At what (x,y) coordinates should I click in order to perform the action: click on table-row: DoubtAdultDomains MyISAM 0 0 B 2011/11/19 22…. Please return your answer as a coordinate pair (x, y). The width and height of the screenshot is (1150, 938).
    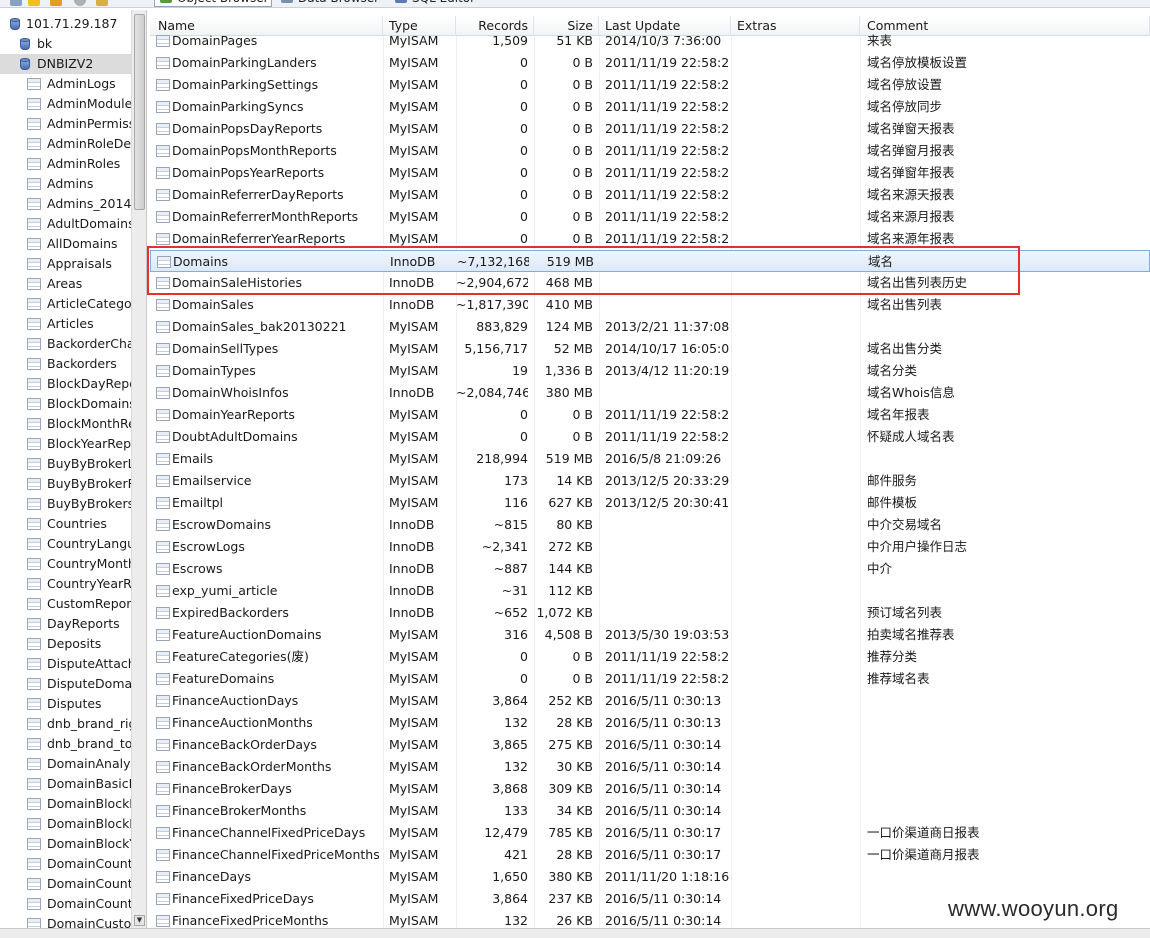
    Looking at the image, I should click on (650, 437).